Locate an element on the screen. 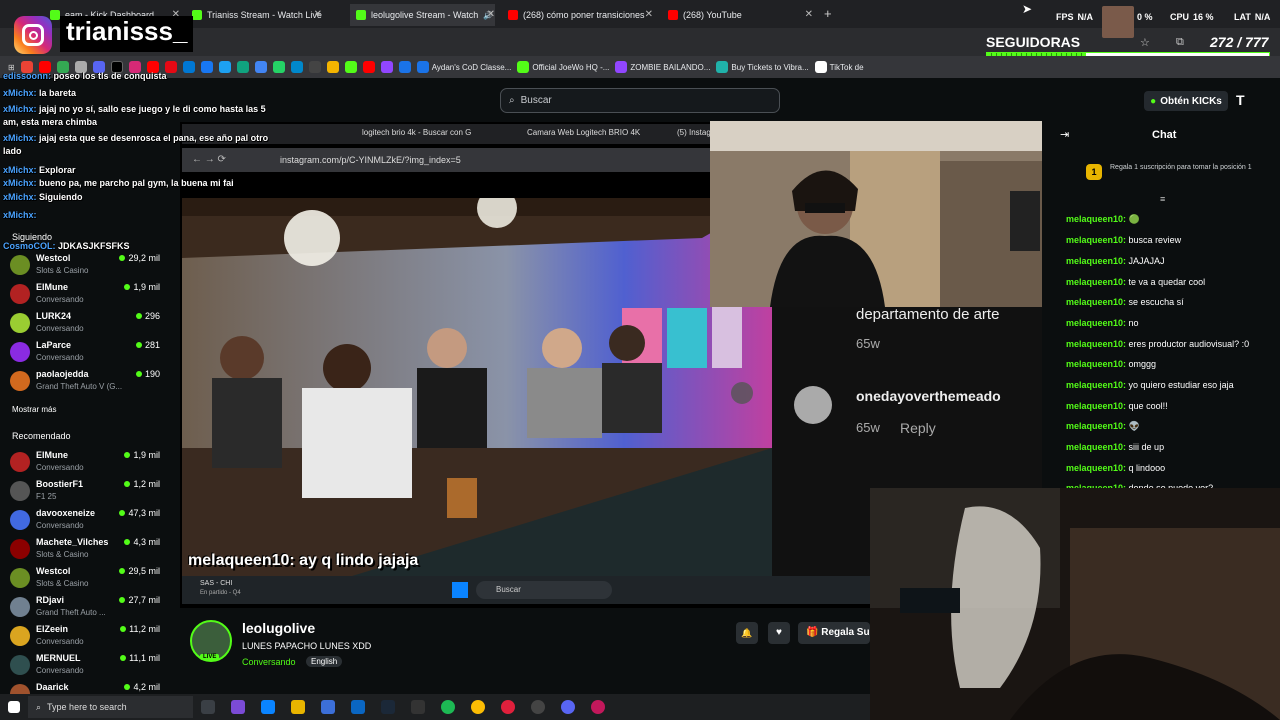 This screenshot has height=720, width=1280. sidebar-channel: LaParce Conversando 281 is located at coordinates (85, 354).